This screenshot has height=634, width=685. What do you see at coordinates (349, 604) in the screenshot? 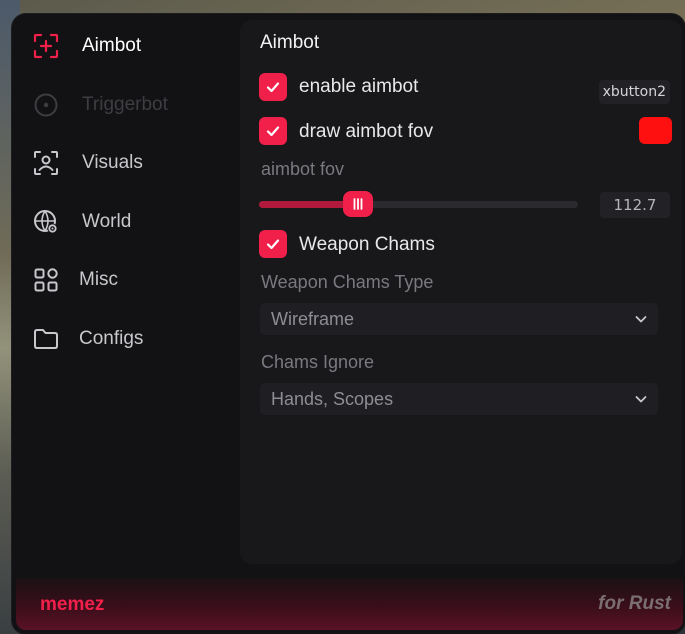
I see `footer-bar: memez for Rust` at bounding box center [349, 604].